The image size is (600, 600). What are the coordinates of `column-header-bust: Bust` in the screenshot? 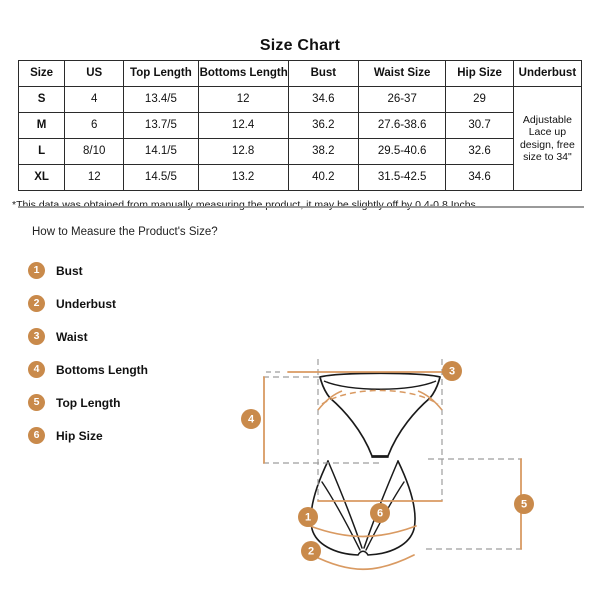 It's located at (323, 73).